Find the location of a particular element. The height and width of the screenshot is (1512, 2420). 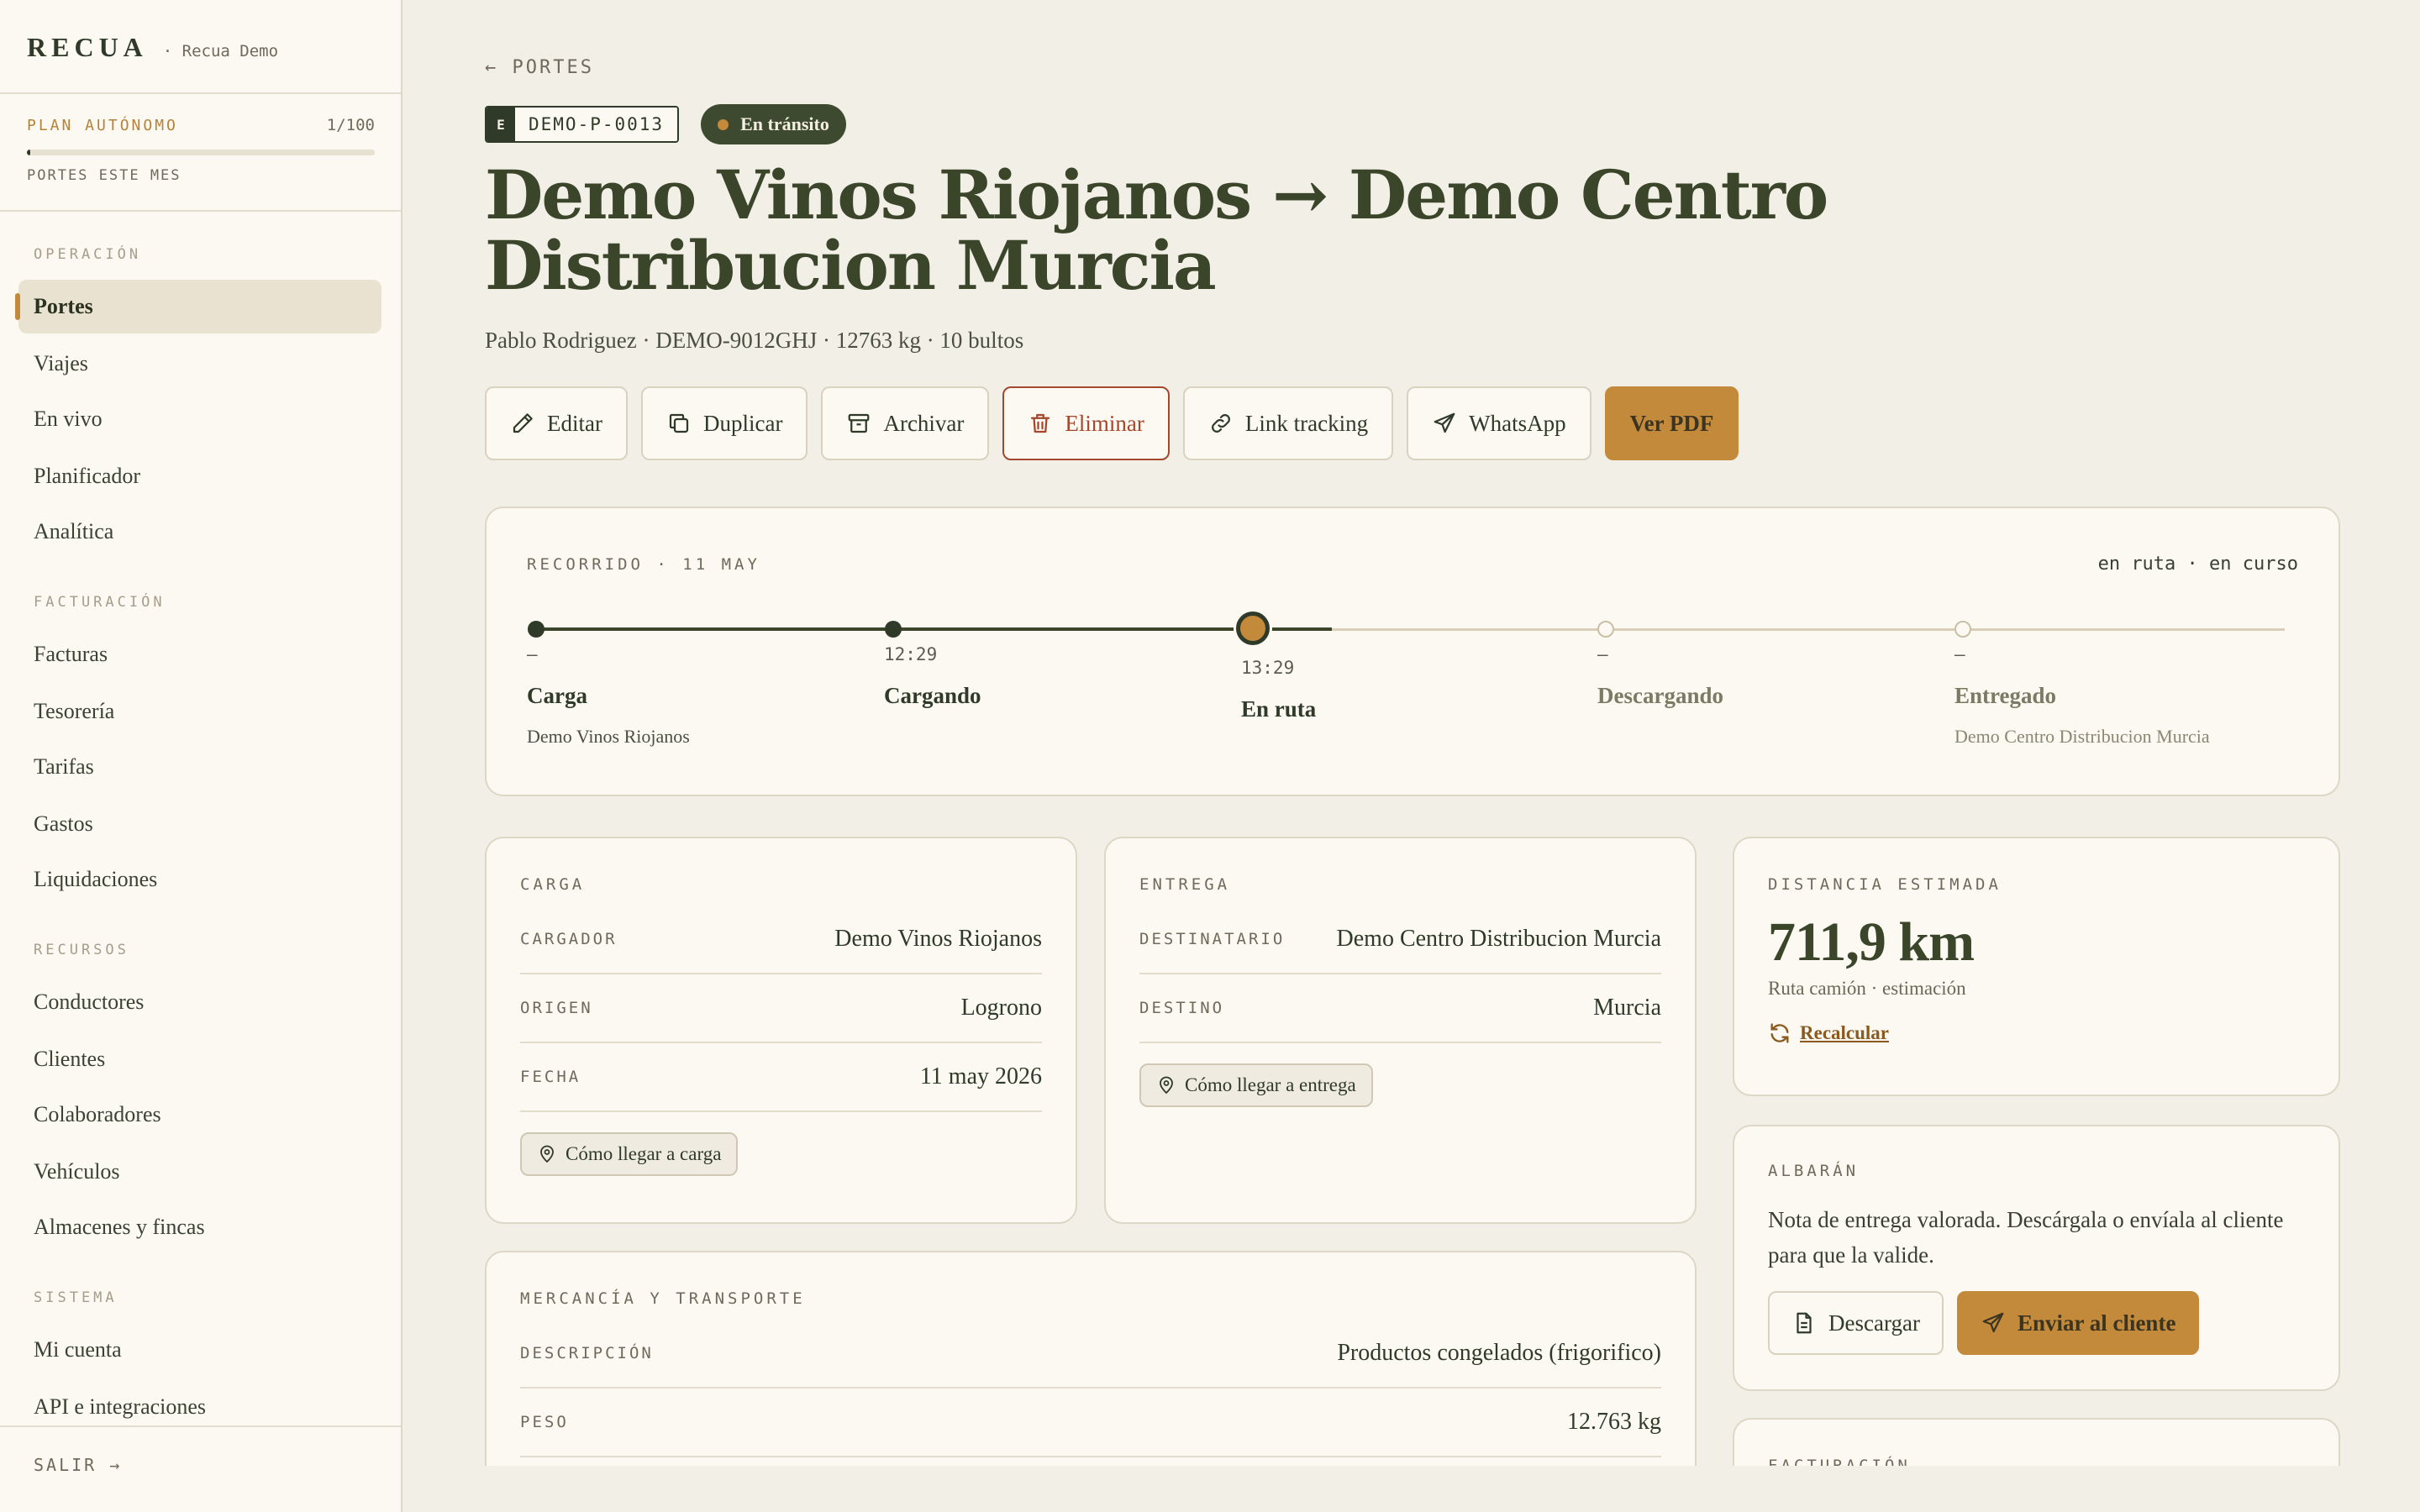

stage-time: 12:29 is located at coordinates (911, 654).